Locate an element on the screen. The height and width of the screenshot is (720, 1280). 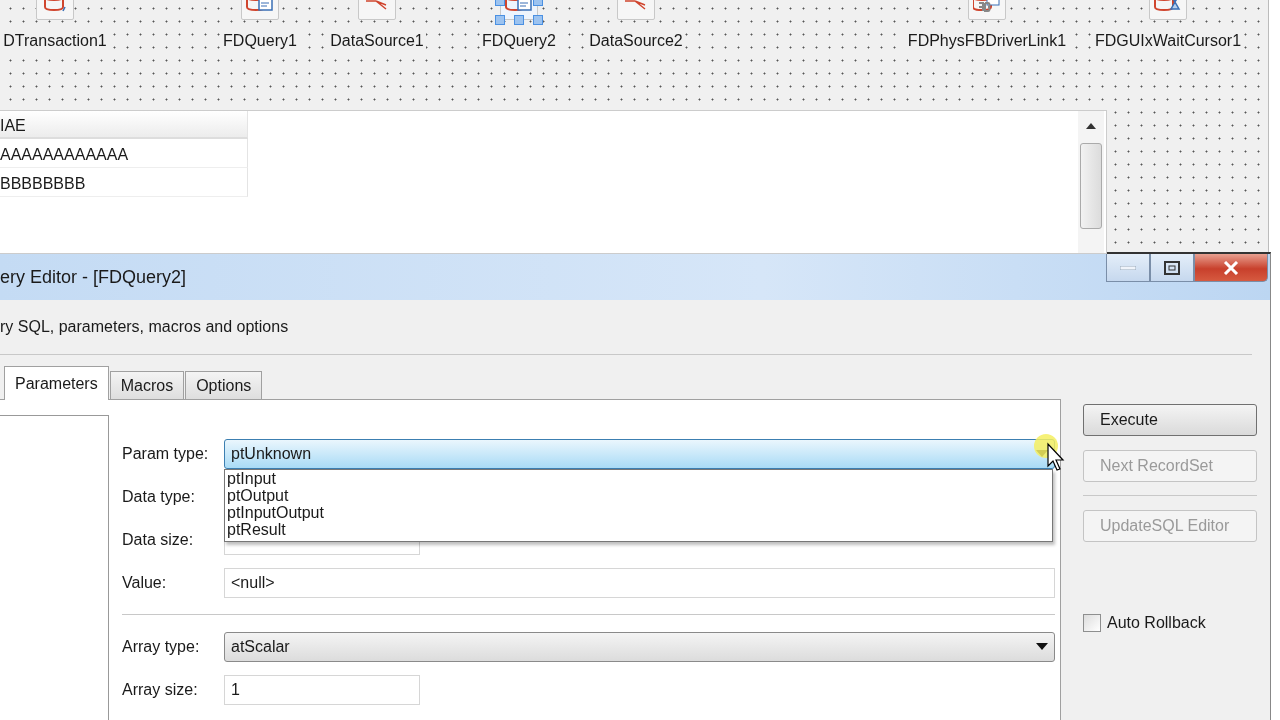
field-label: Value: is located at coordinates (145, 582).